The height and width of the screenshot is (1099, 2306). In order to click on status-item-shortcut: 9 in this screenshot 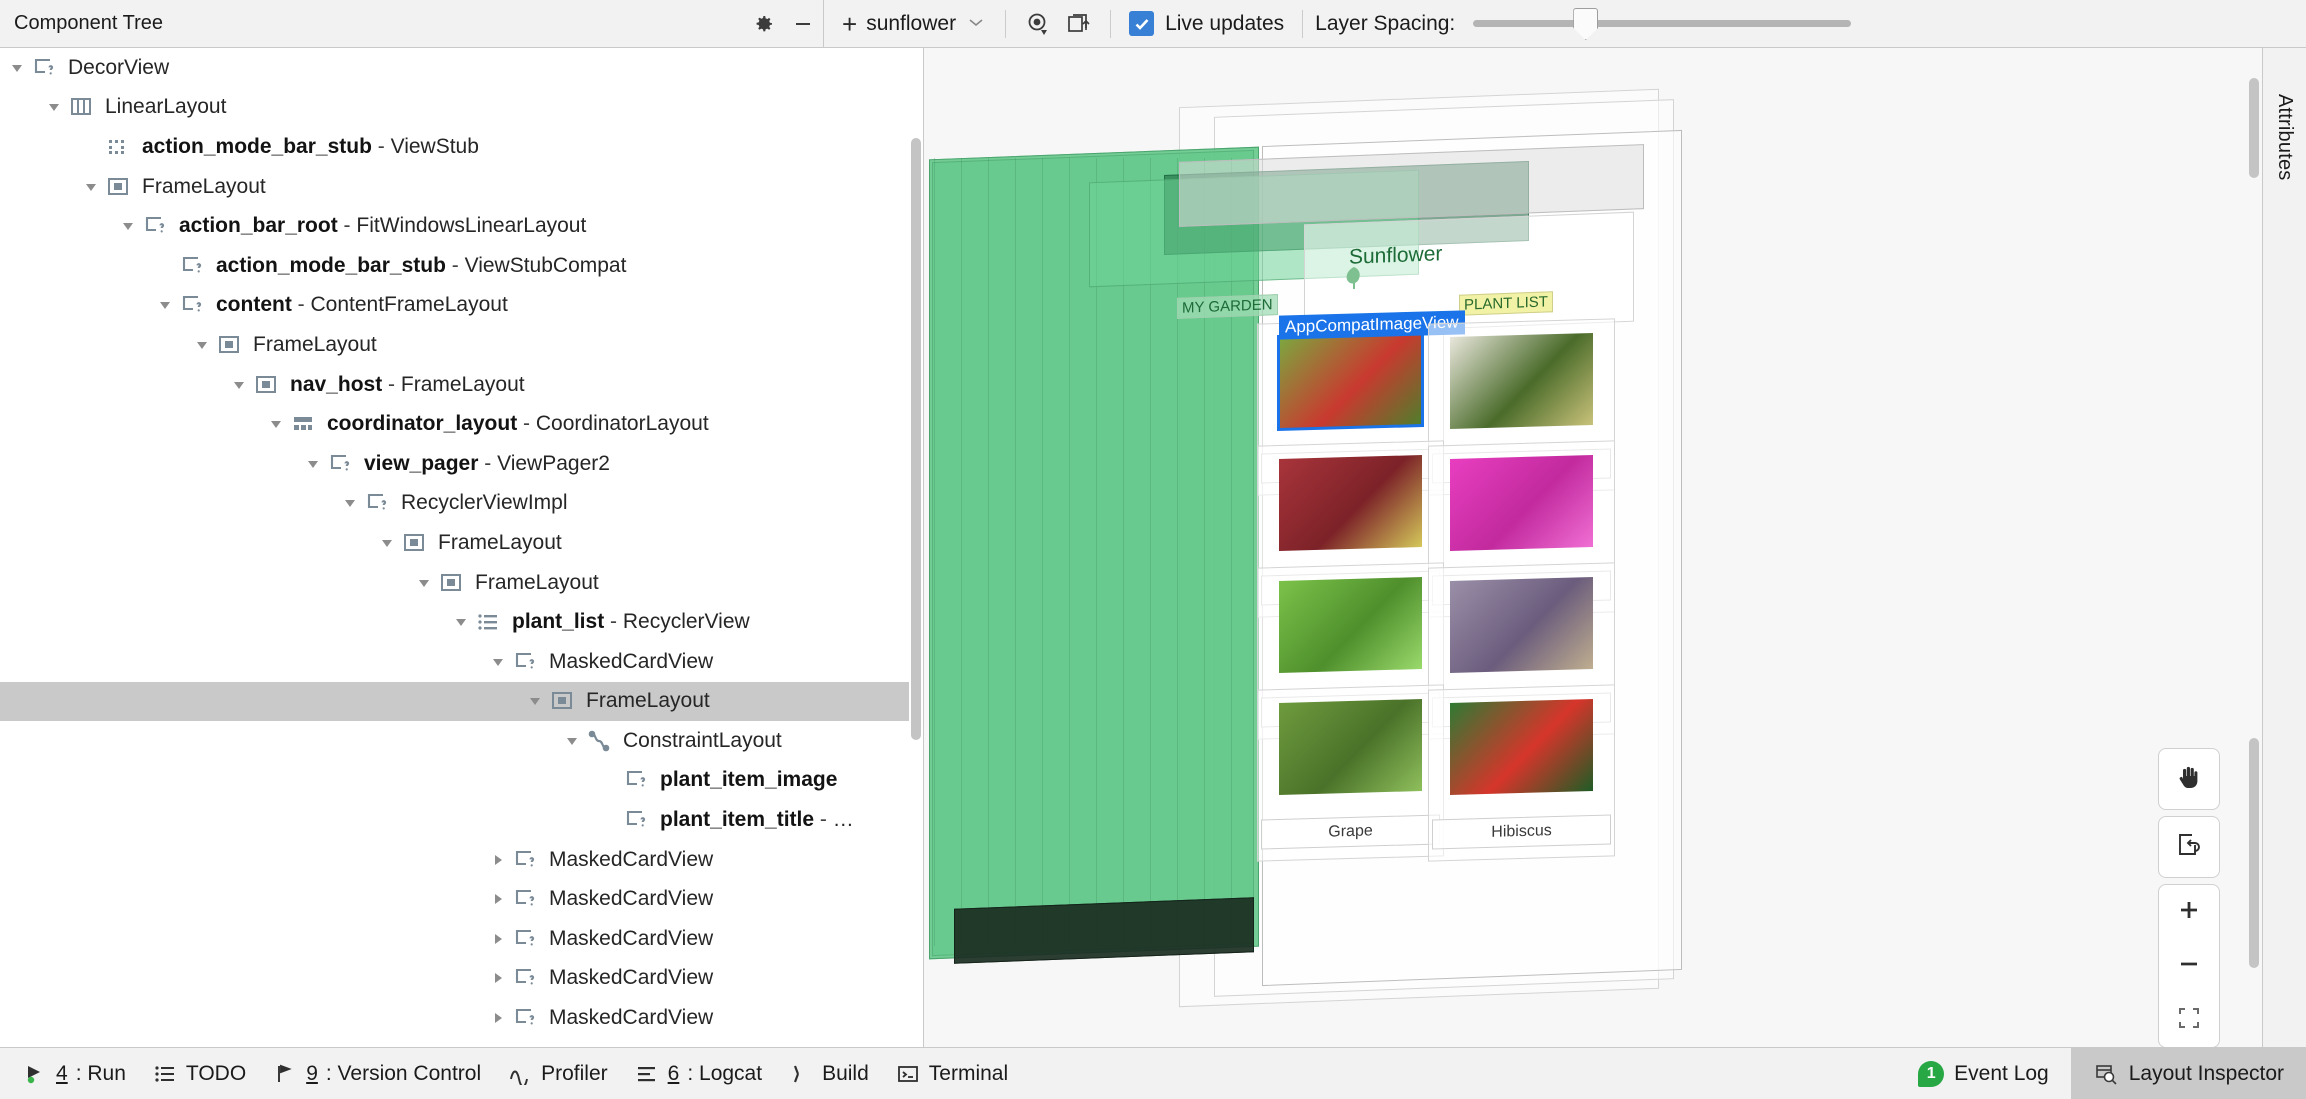, I will do `click(312, 1073)`.